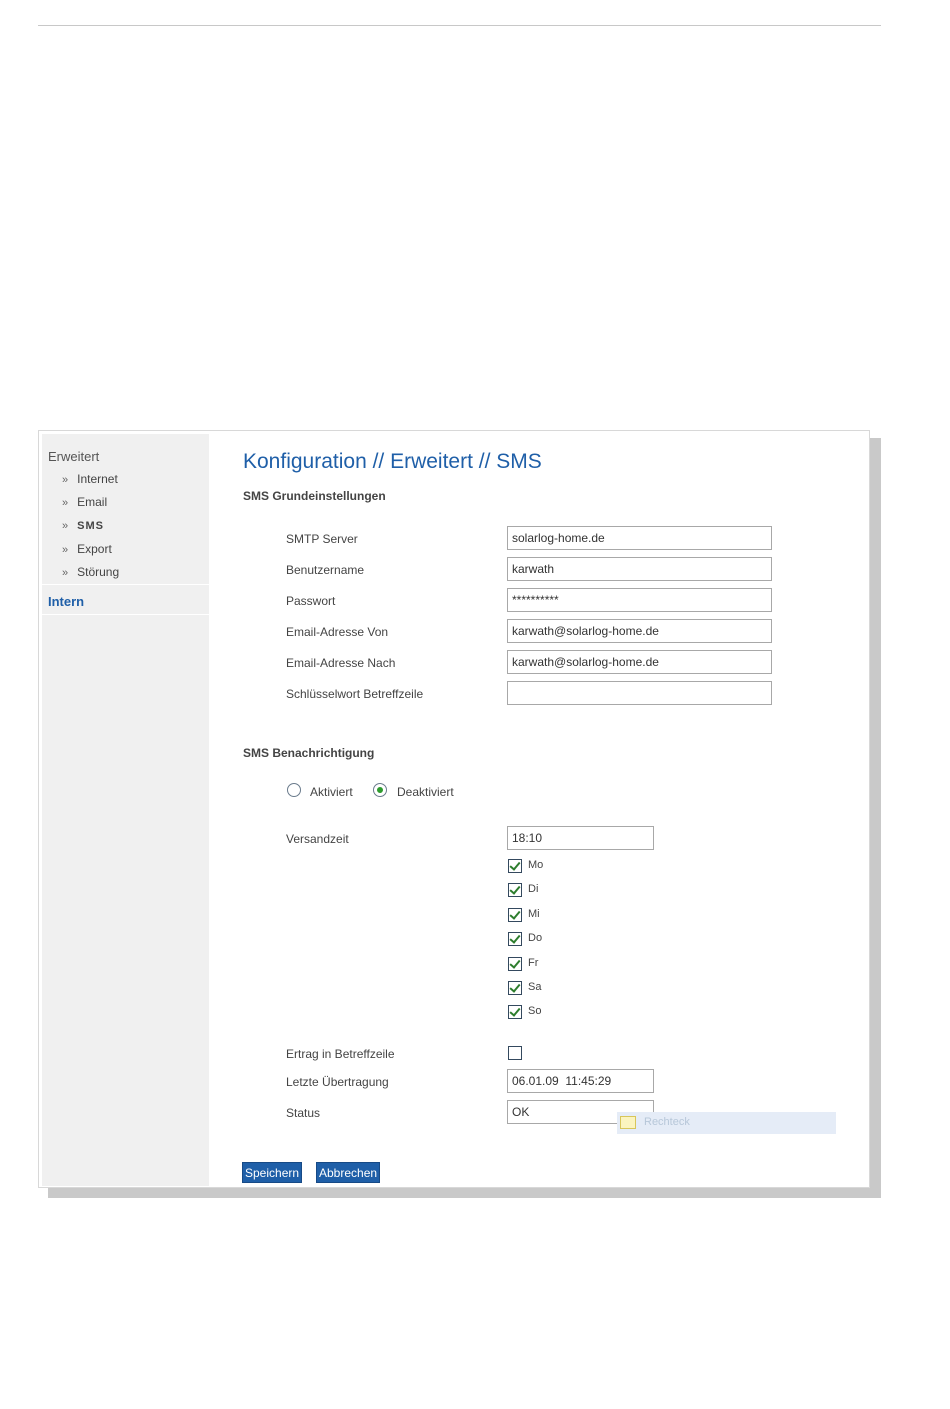  I want to click on rectangle-overlay: Rechteck, so click(726, 1123).